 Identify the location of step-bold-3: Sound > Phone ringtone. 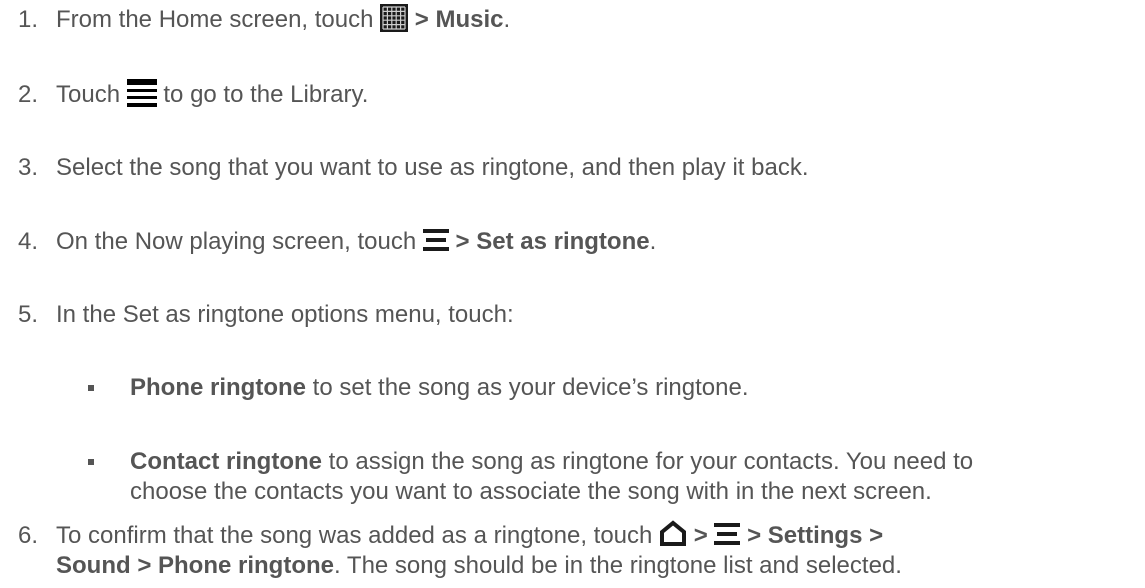
(195, 565).